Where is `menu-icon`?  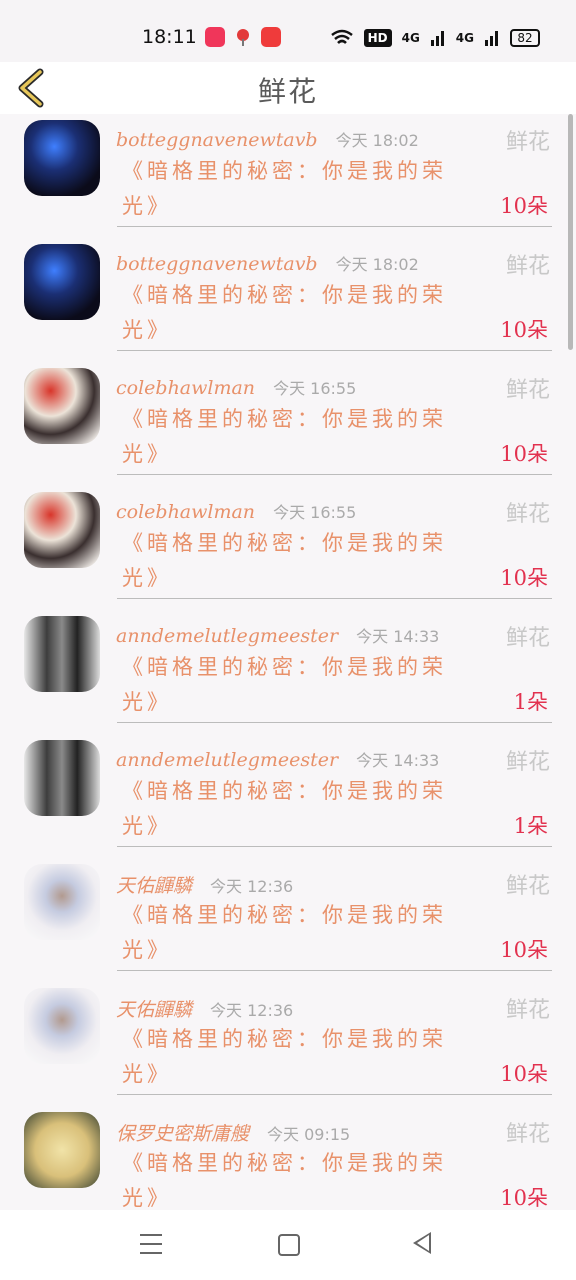
menu-icon is located at coordinates (151, 1244).